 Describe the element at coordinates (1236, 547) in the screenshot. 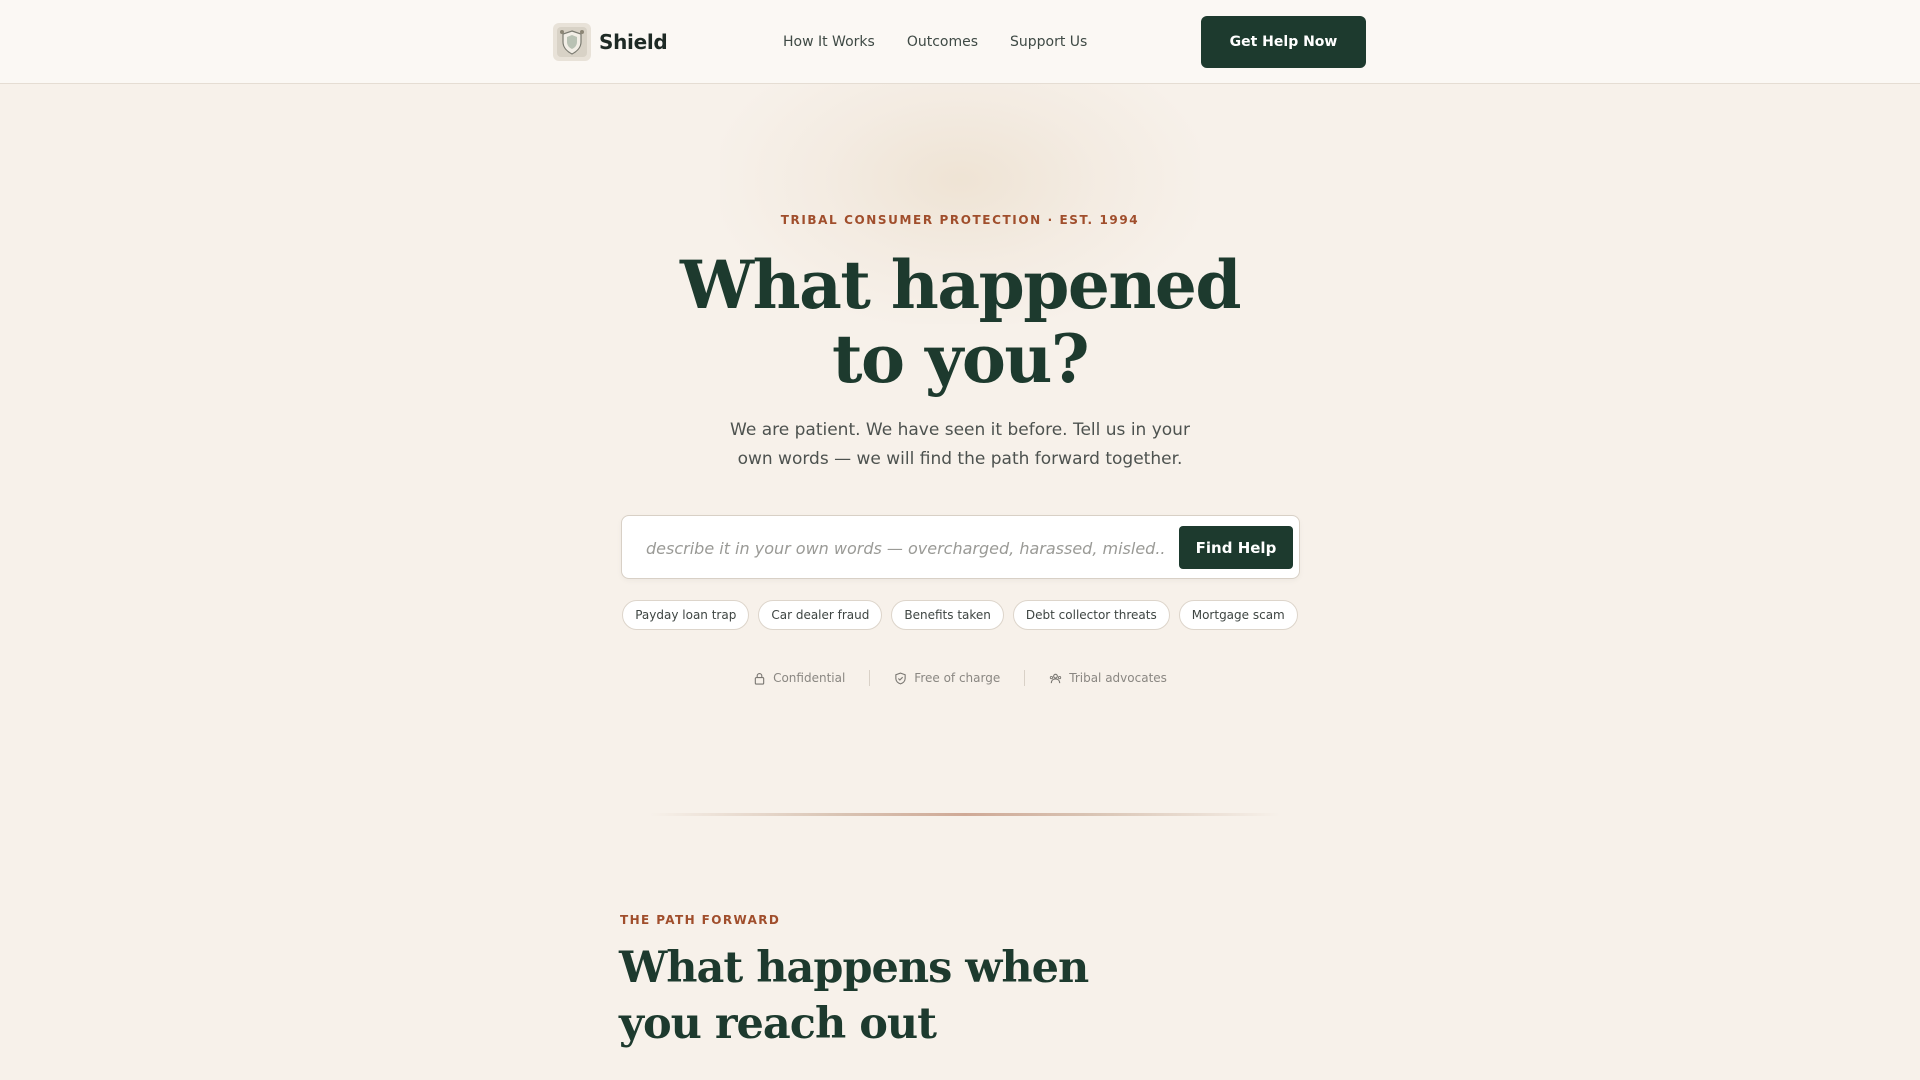

I see `find-help-button: Find Help` at that location.